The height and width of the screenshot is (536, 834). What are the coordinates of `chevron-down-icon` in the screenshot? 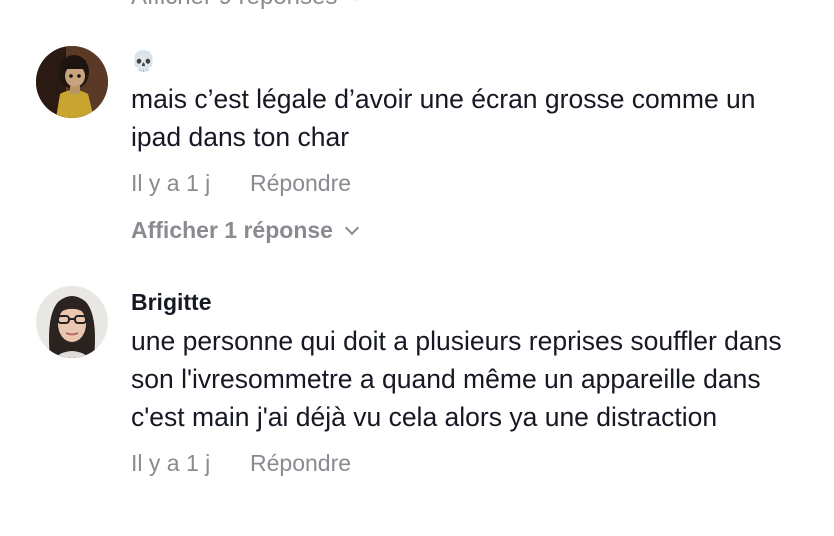 It's located at (352, 228).